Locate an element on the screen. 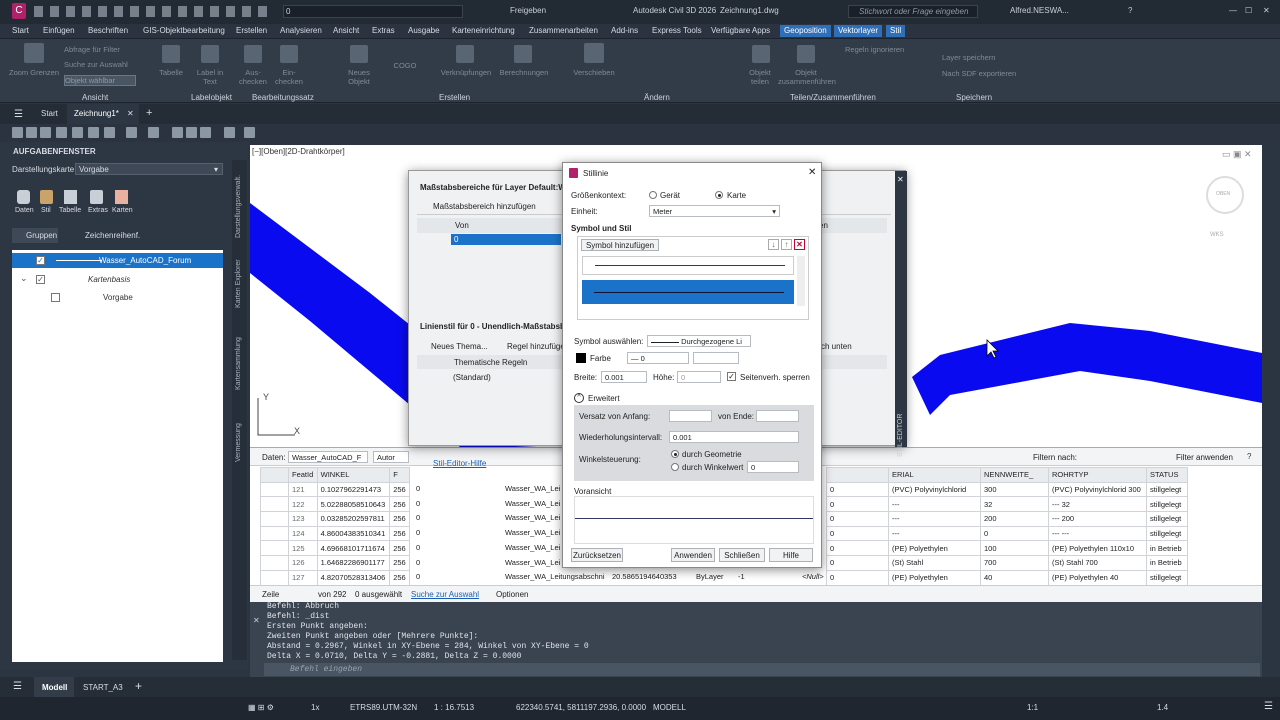 The image size is (1280, 720). cell-featid: 125 is located at coordinates (303, 548).